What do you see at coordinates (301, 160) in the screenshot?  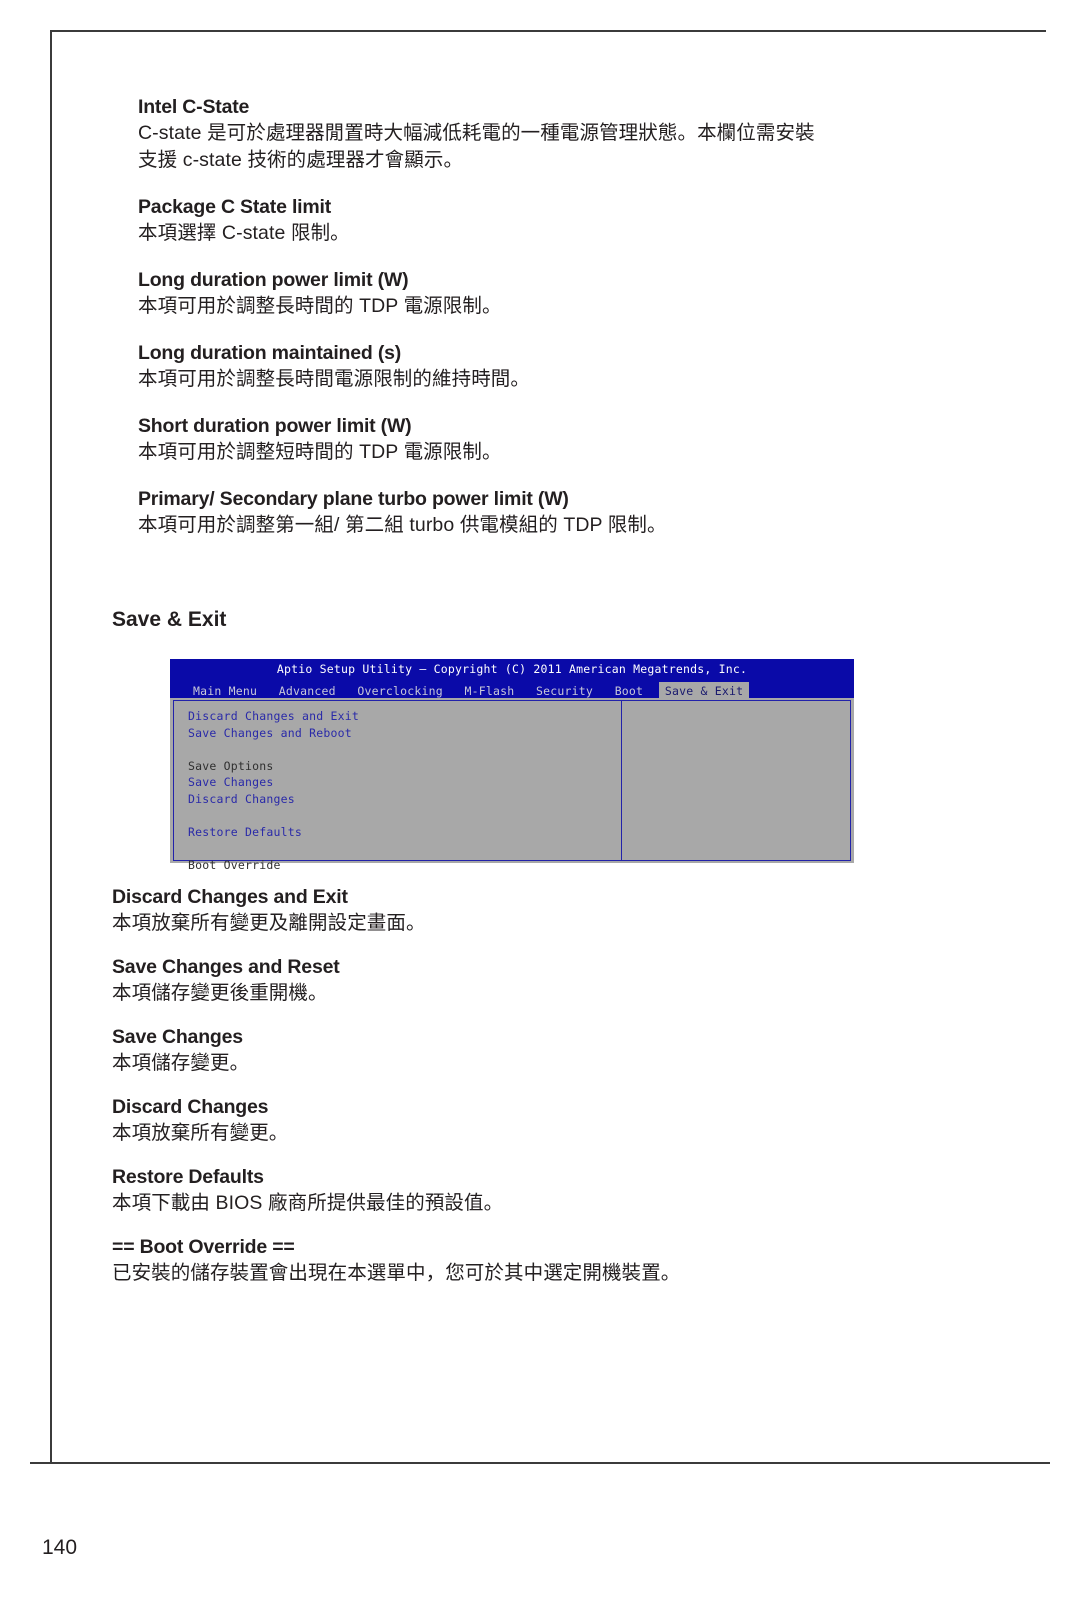 I see `section-body-line: 支援 c-state 技術的處理器才會顯示。` at bounding box center [301, 160].